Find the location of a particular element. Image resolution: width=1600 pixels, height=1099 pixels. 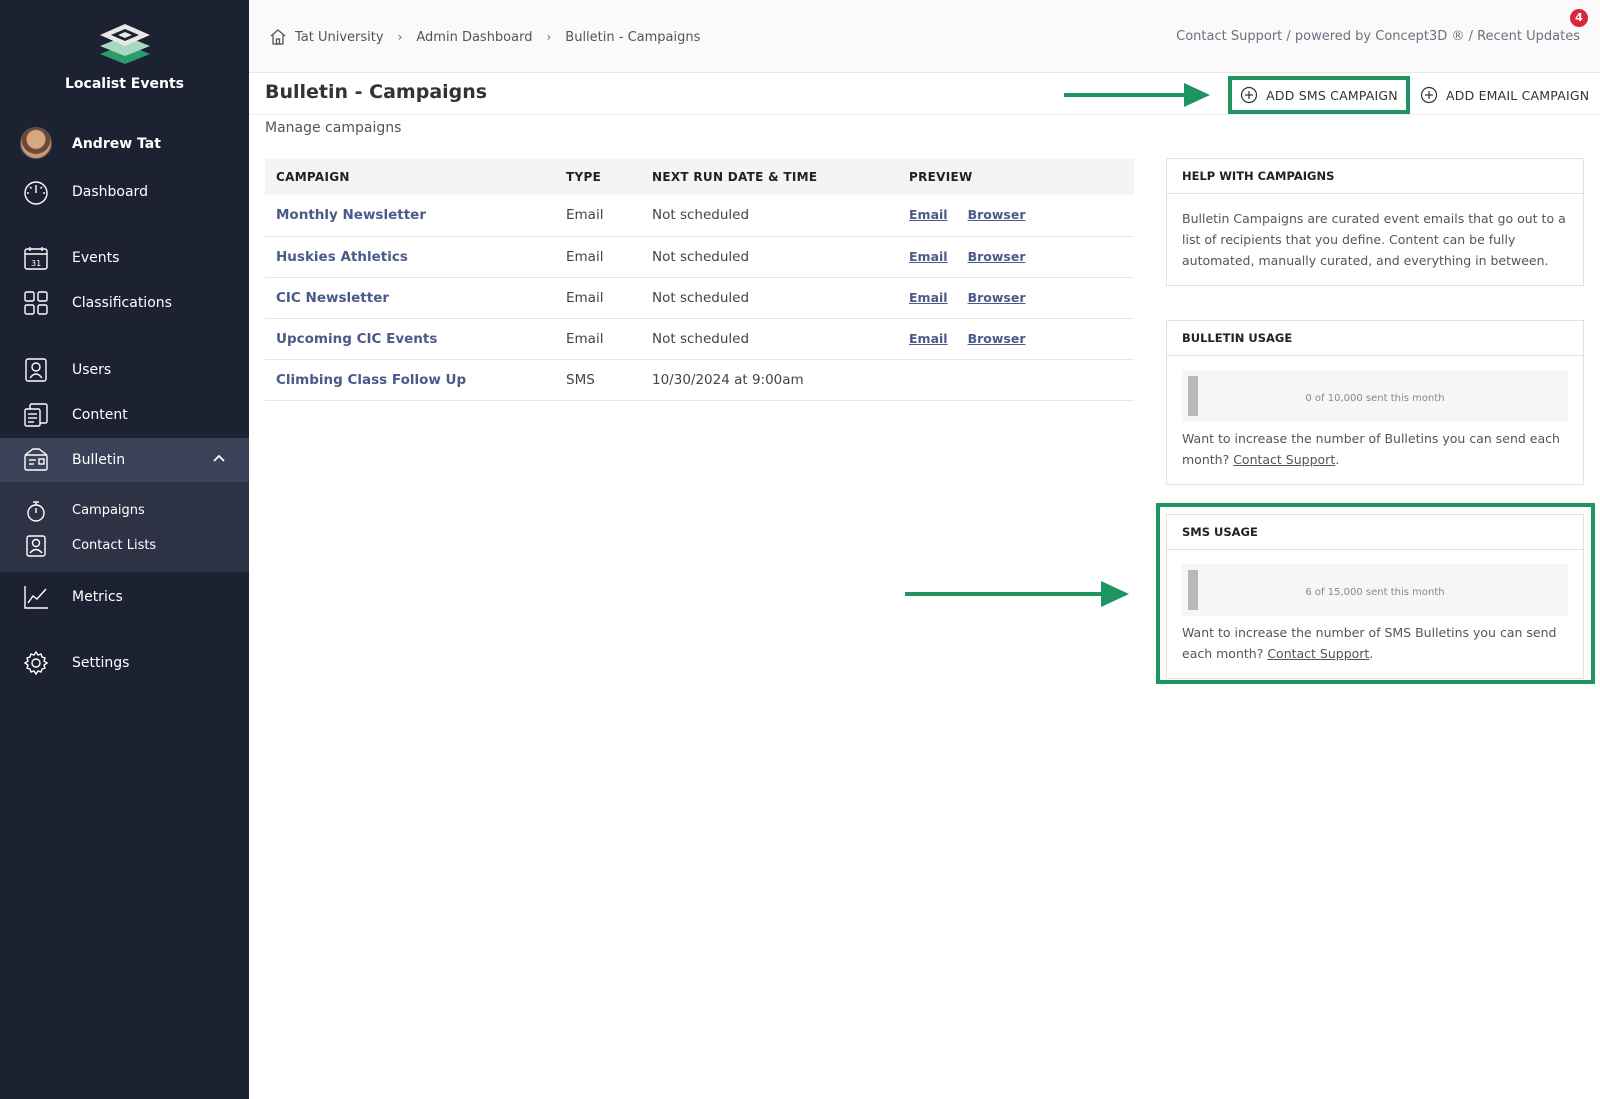

notification-badge: 4 is located at coordinates (1579, 18).